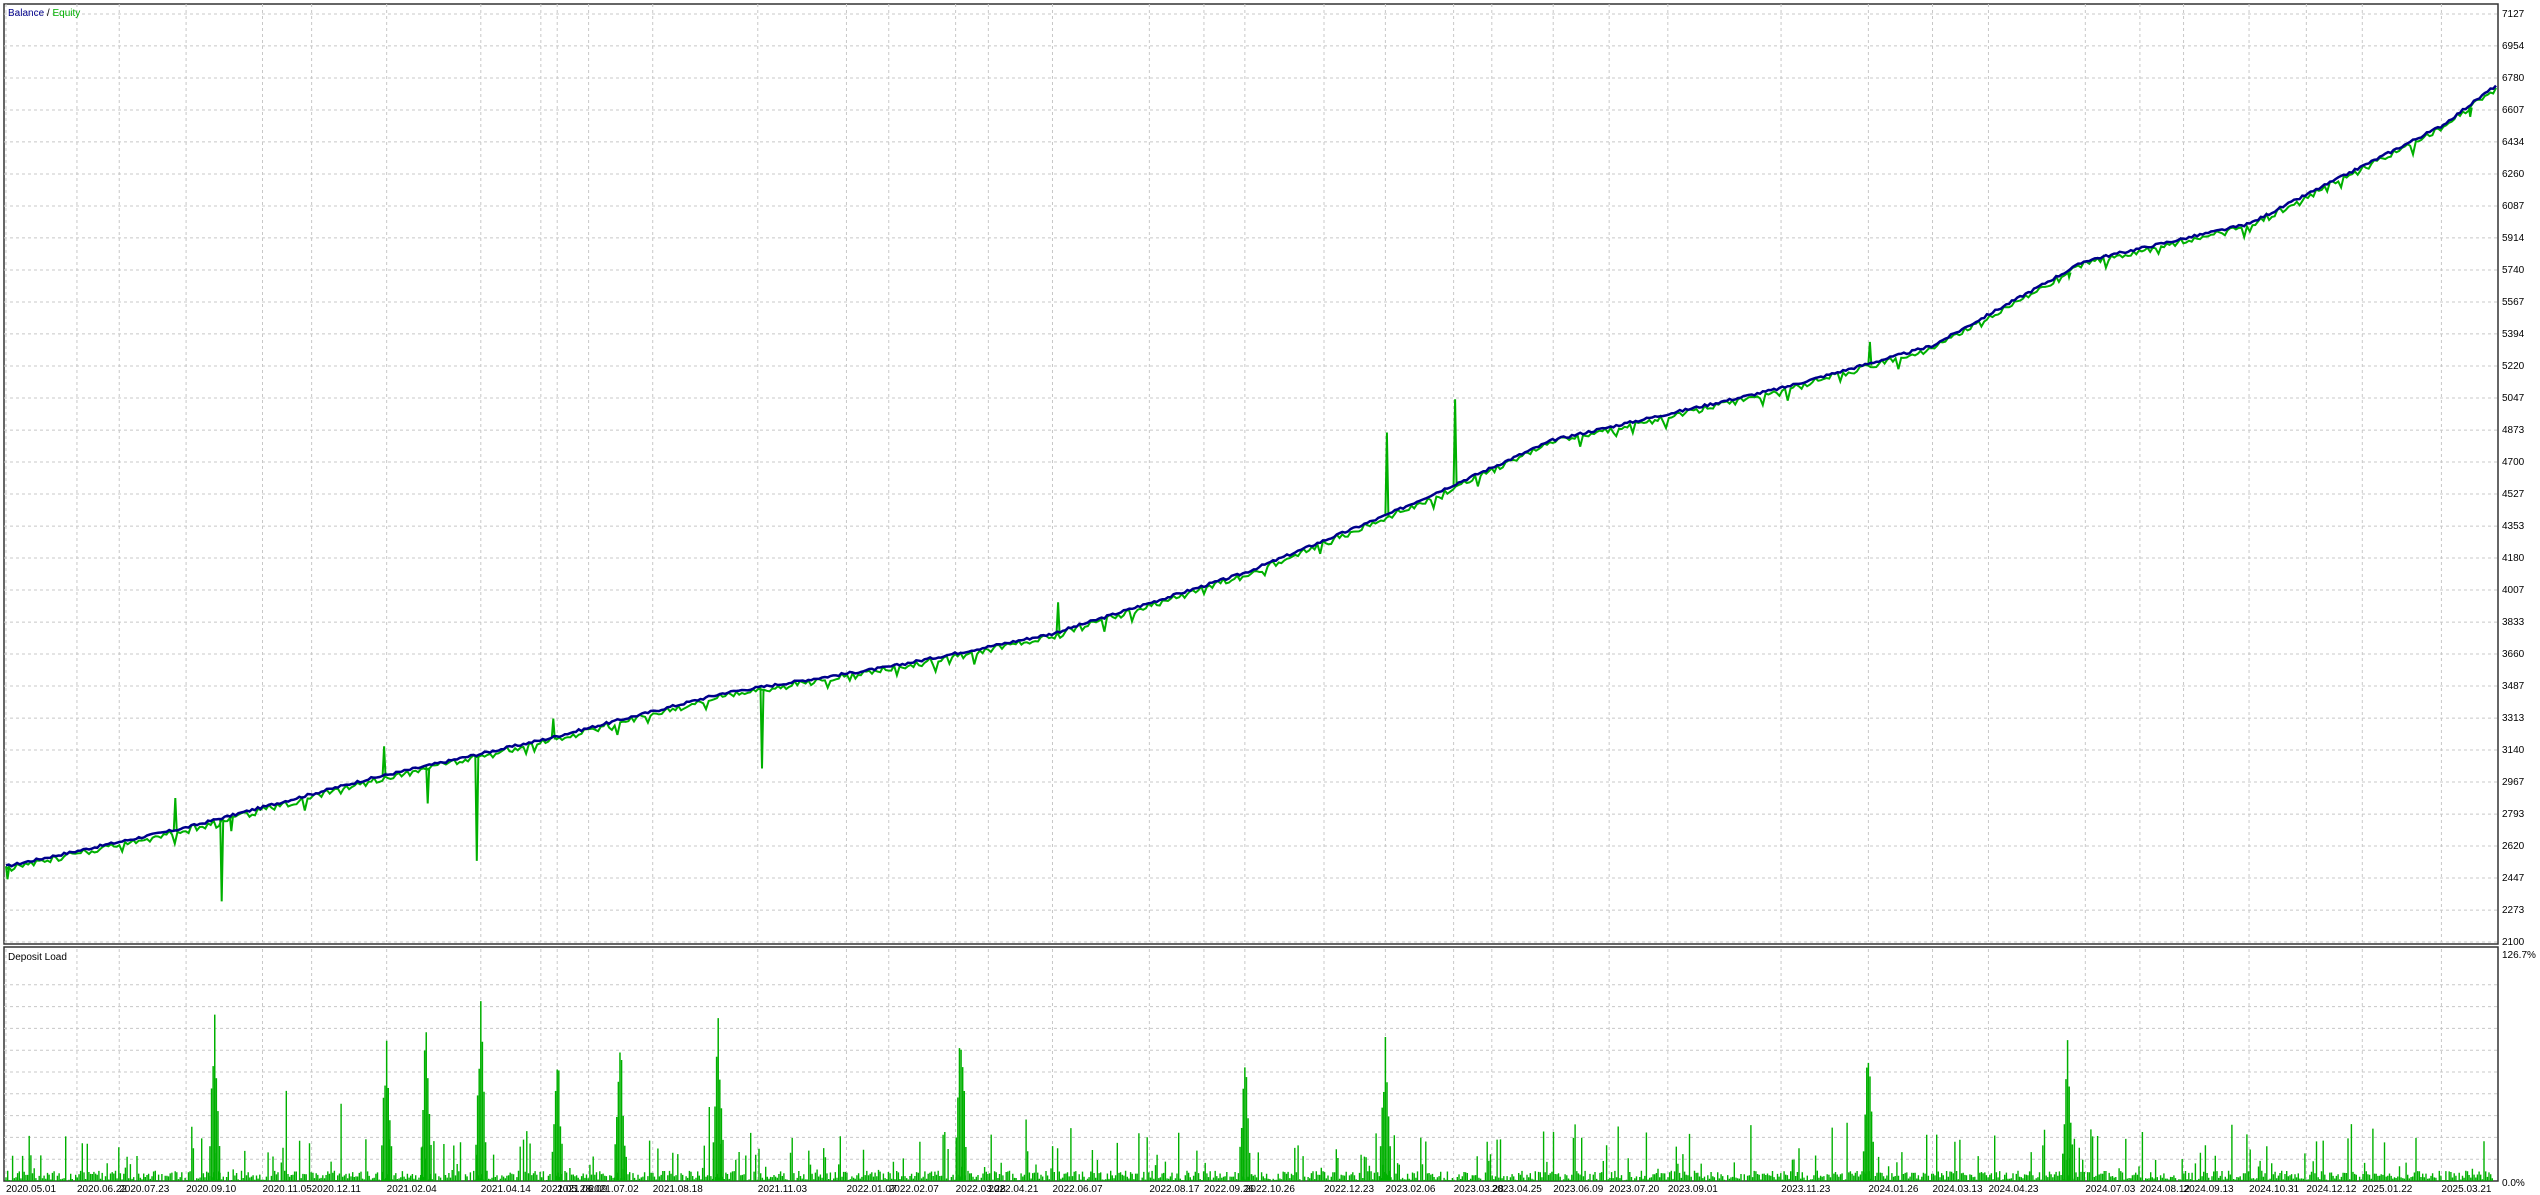 The image size is (2540, 1195). What do you see at coordinates (1013, 1189) in the screenshot?
I see `x-tick-label: 2022.04.21` at bounding box center [1013, 1189].